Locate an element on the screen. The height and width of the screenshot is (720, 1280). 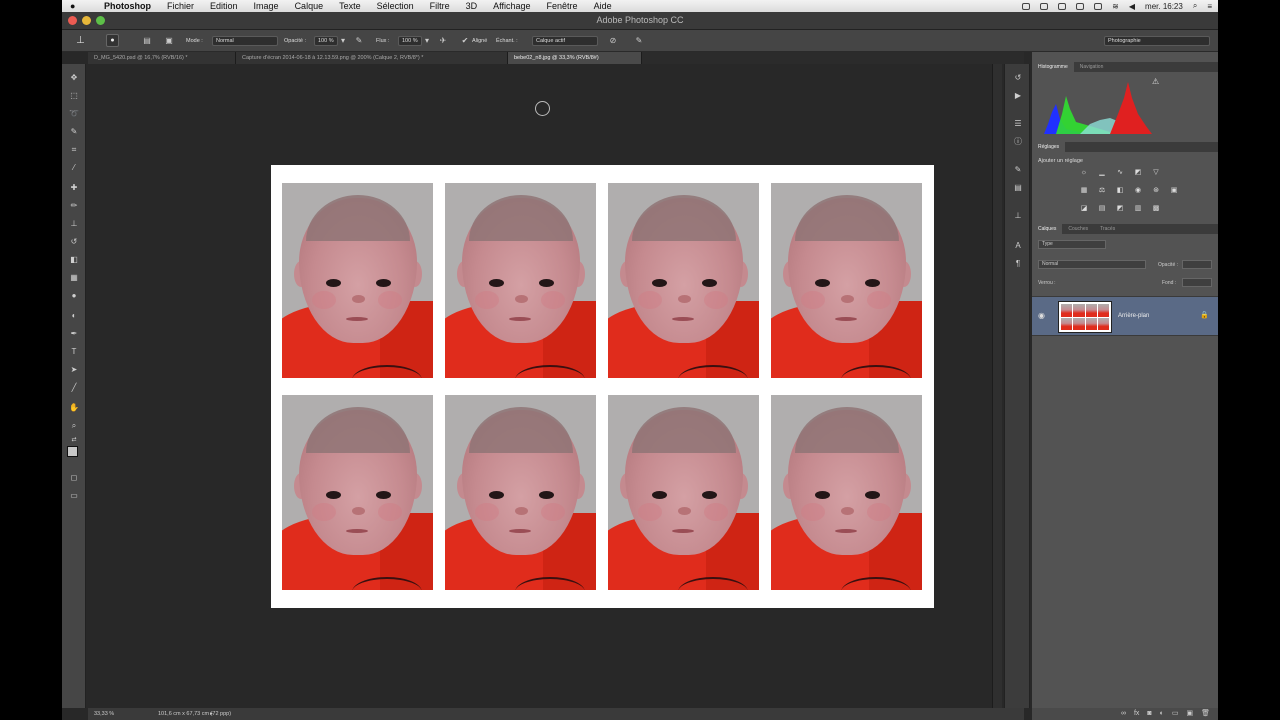
healing-brush-icon: ✚ is located at coordinates (74, 188).